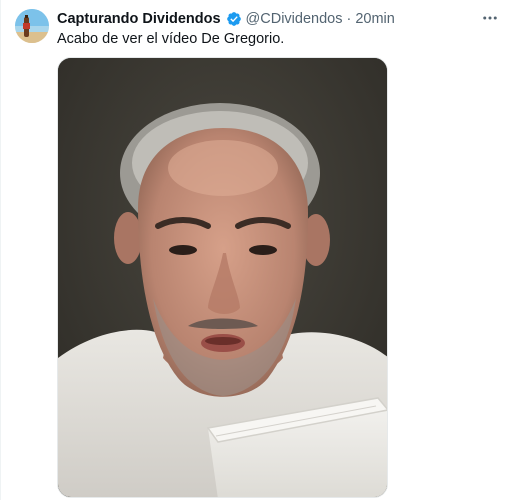 The height and width of the screenshot is (500, 512). Describe the element at coordinates (294, 19) in the screenshot. I see `author-handle: @CDividendos` at that location.